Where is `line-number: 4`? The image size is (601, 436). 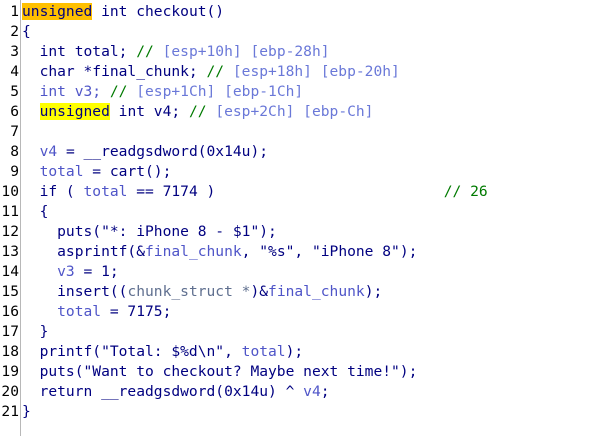
line-number: 4 is located at coordinates (14, 71).